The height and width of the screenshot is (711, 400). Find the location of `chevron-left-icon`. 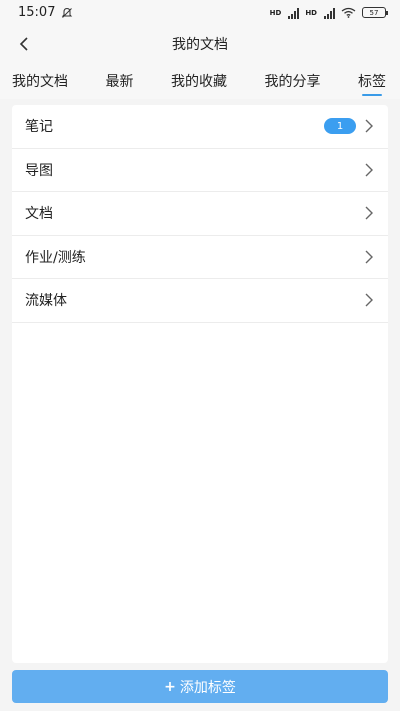

chevron-left-icon is located at coordinates (23, 44).